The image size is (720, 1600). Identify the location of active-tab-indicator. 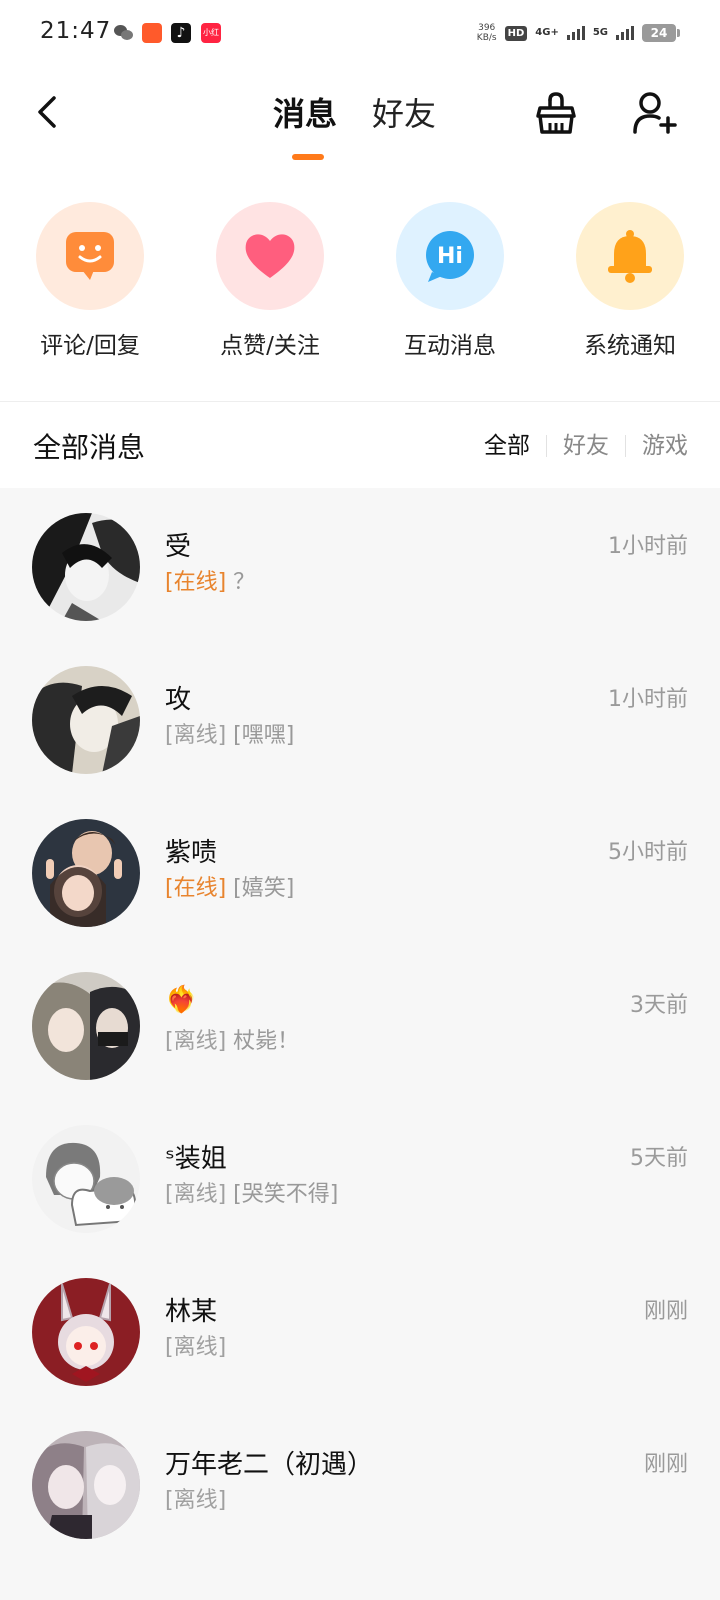
(308, 157).